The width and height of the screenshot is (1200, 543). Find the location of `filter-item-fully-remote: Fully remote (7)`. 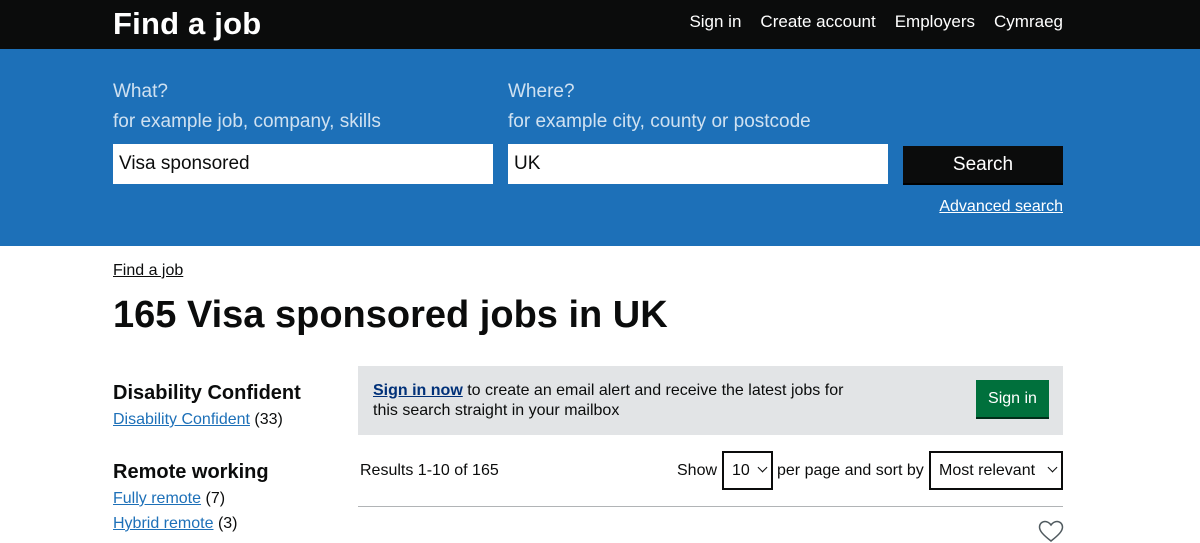

filter-item-fully-remote: Fully remote (7) is located at coordinates (169, 499).